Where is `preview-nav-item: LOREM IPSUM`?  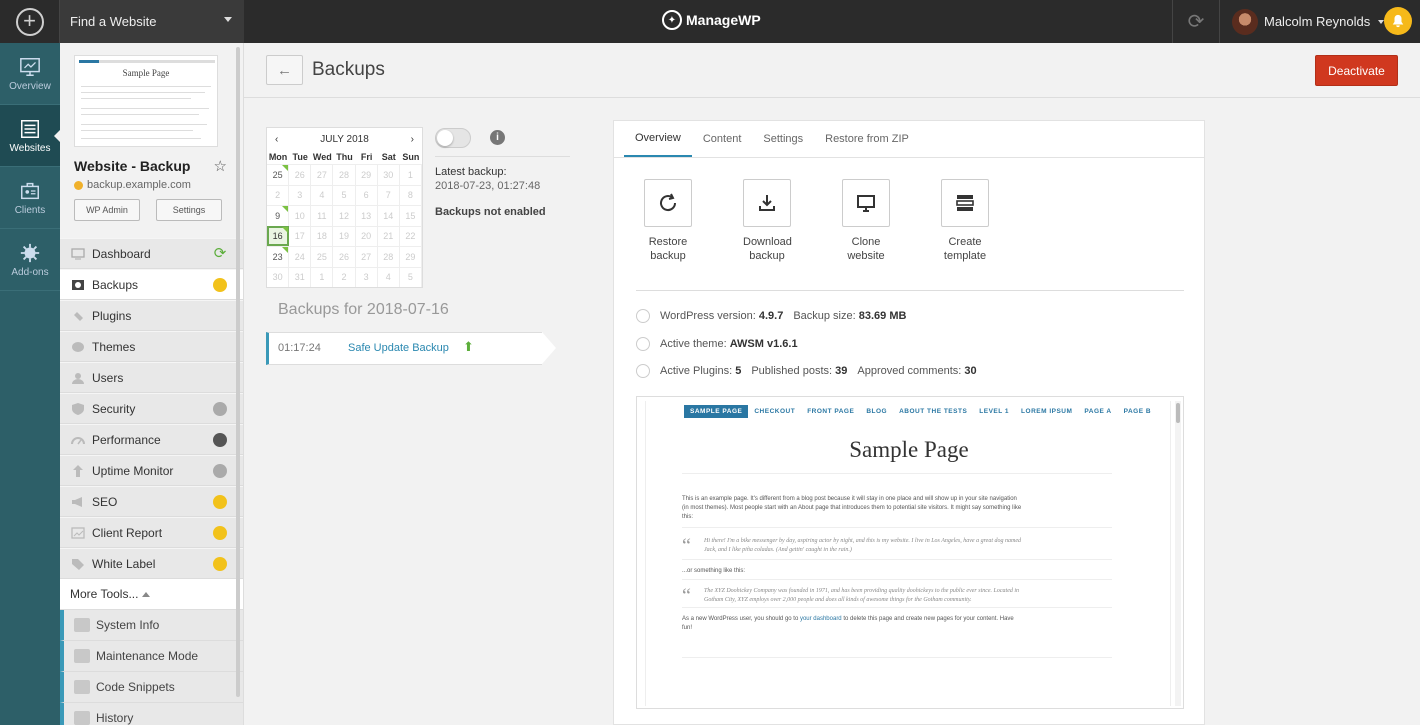 preview-nav-item: LOREM IPSUM is located at coordinates (1046, 411).